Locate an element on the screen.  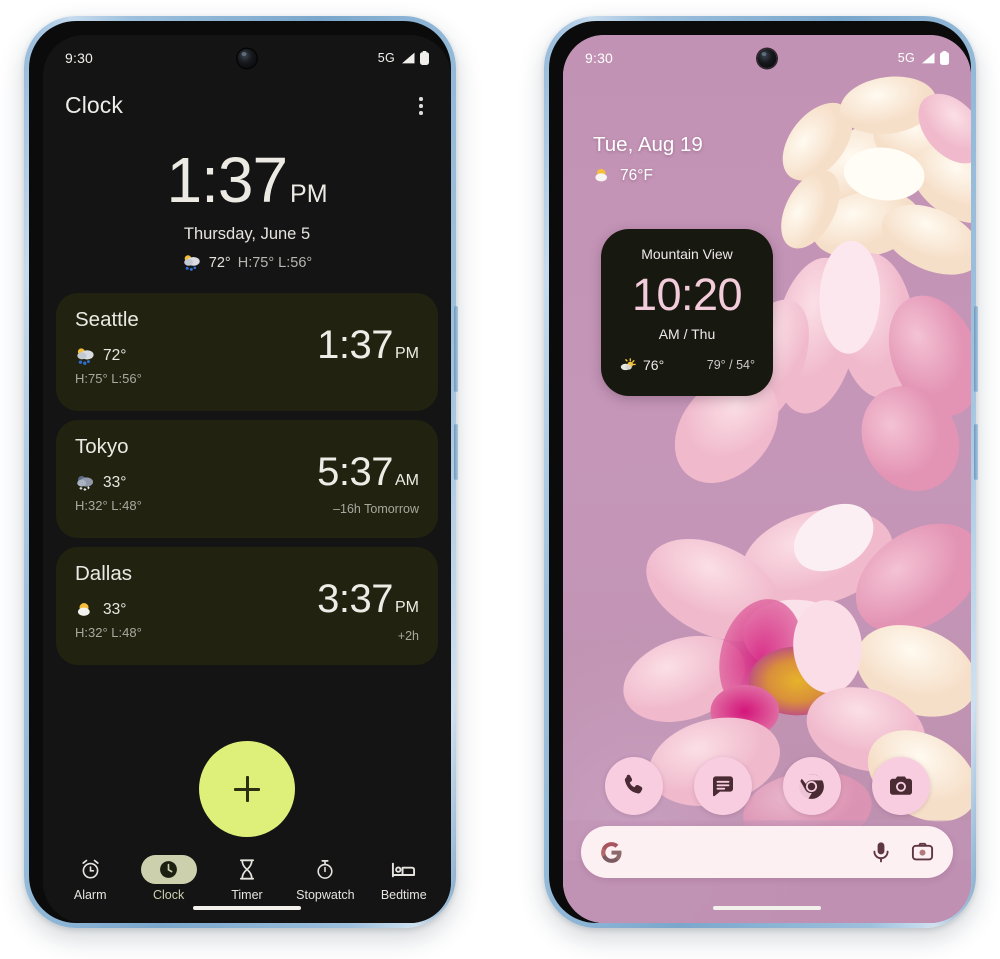
overflow-menu-icon is located at coordinates (421, 106).